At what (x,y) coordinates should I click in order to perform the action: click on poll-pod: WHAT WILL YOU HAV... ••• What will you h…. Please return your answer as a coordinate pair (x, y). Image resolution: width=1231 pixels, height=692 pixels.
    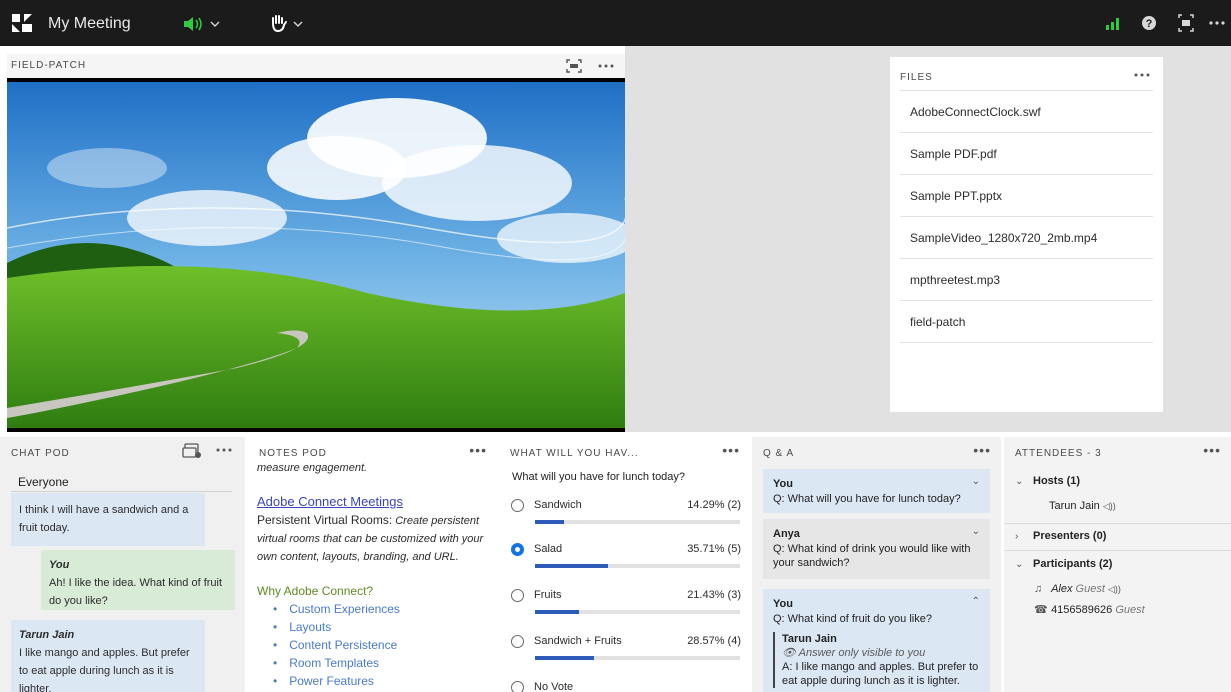
    Looking at the image, I should click on (624, 564).